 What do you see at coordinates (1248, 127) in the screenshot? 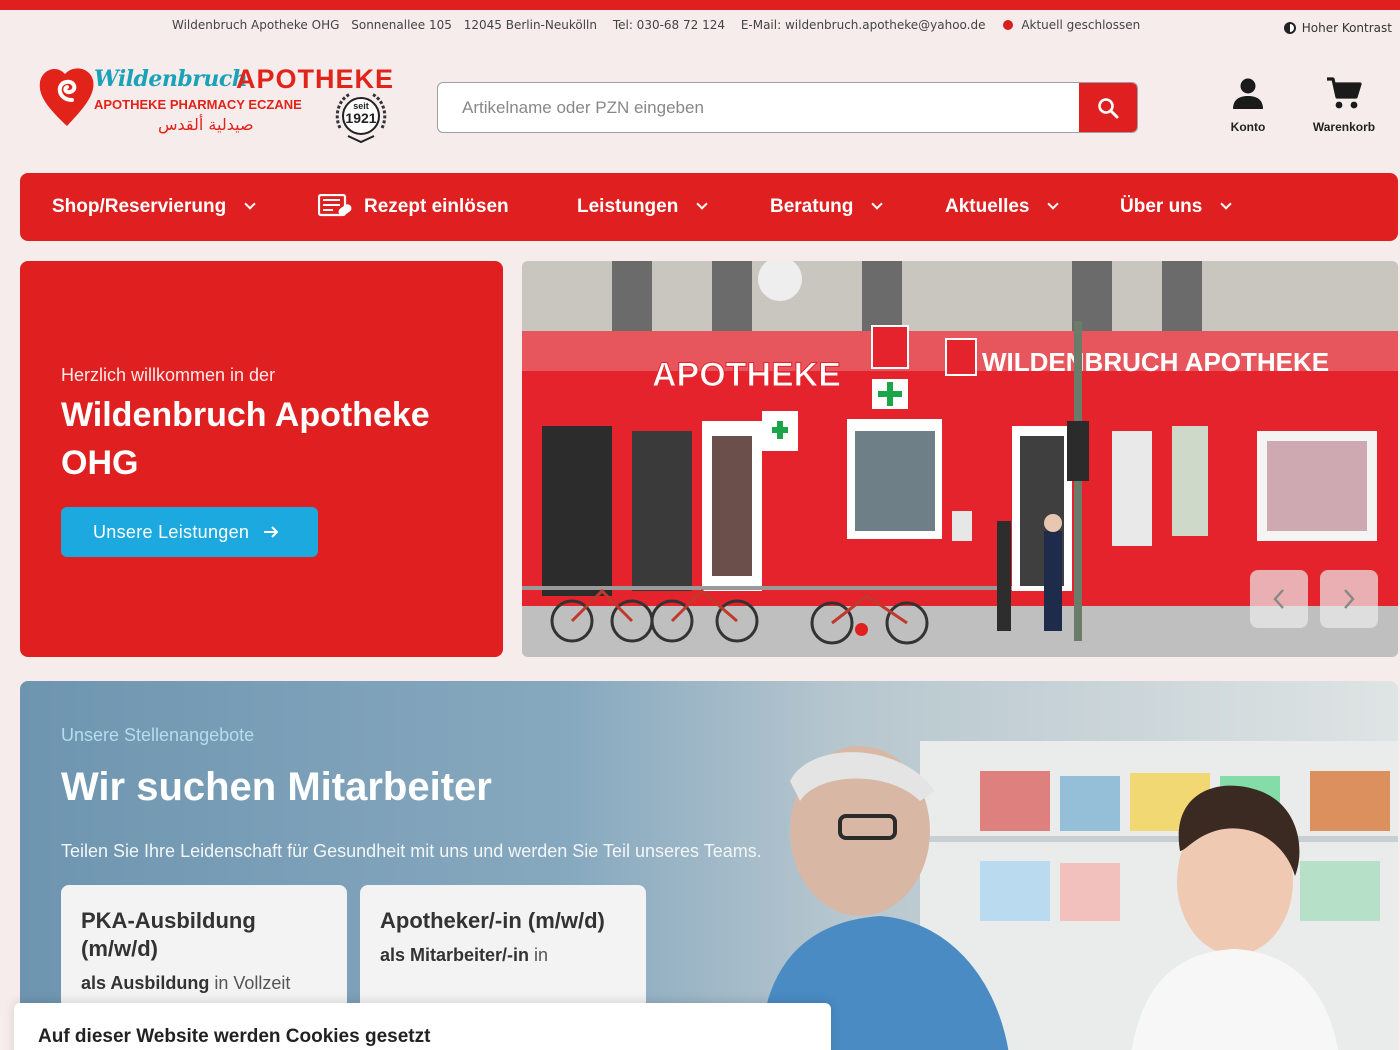
I see `account-label: Konto` at bounding box center [1248, 127].